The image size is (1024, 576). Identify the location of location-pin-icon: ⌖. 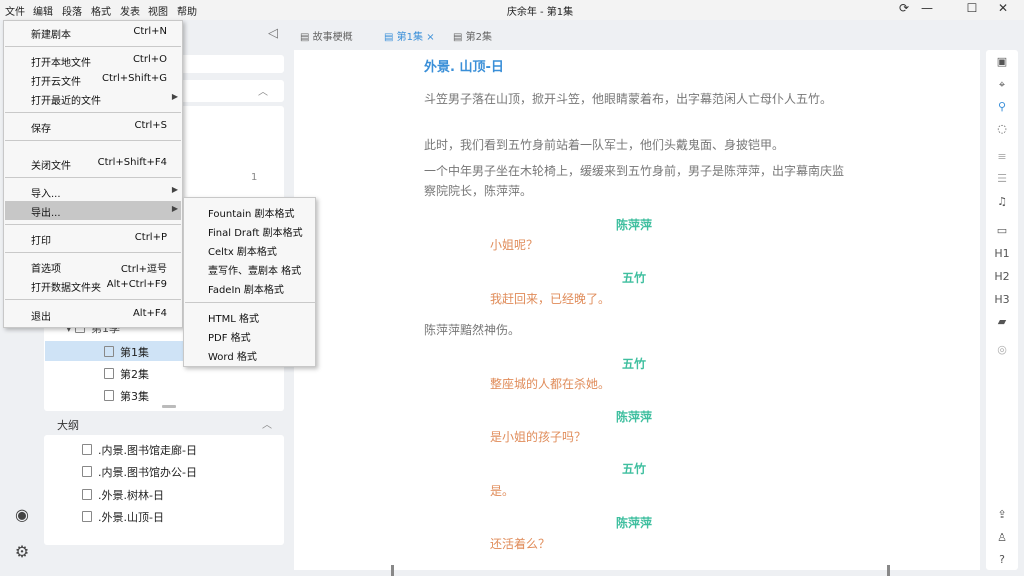
(1002, 85).